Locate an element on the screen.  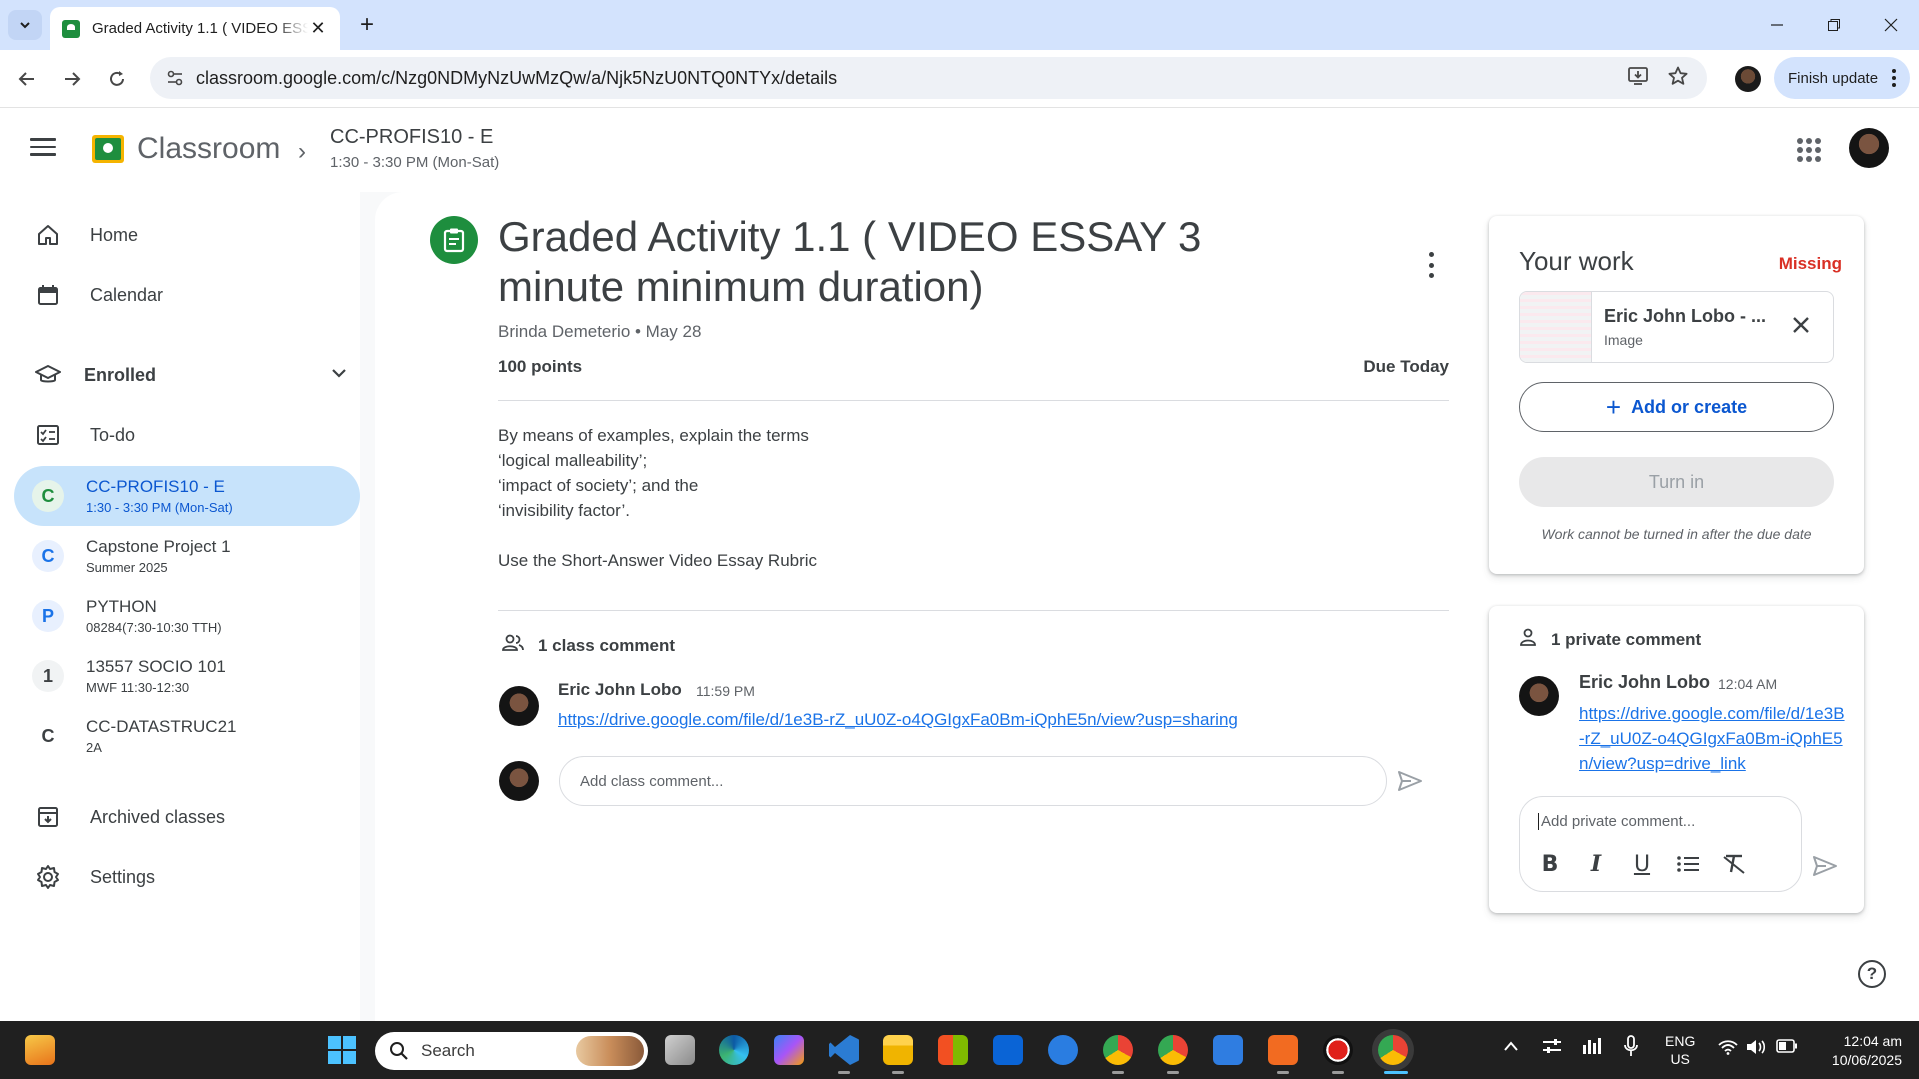
restore-icon is located at coordinates (1834, 25).